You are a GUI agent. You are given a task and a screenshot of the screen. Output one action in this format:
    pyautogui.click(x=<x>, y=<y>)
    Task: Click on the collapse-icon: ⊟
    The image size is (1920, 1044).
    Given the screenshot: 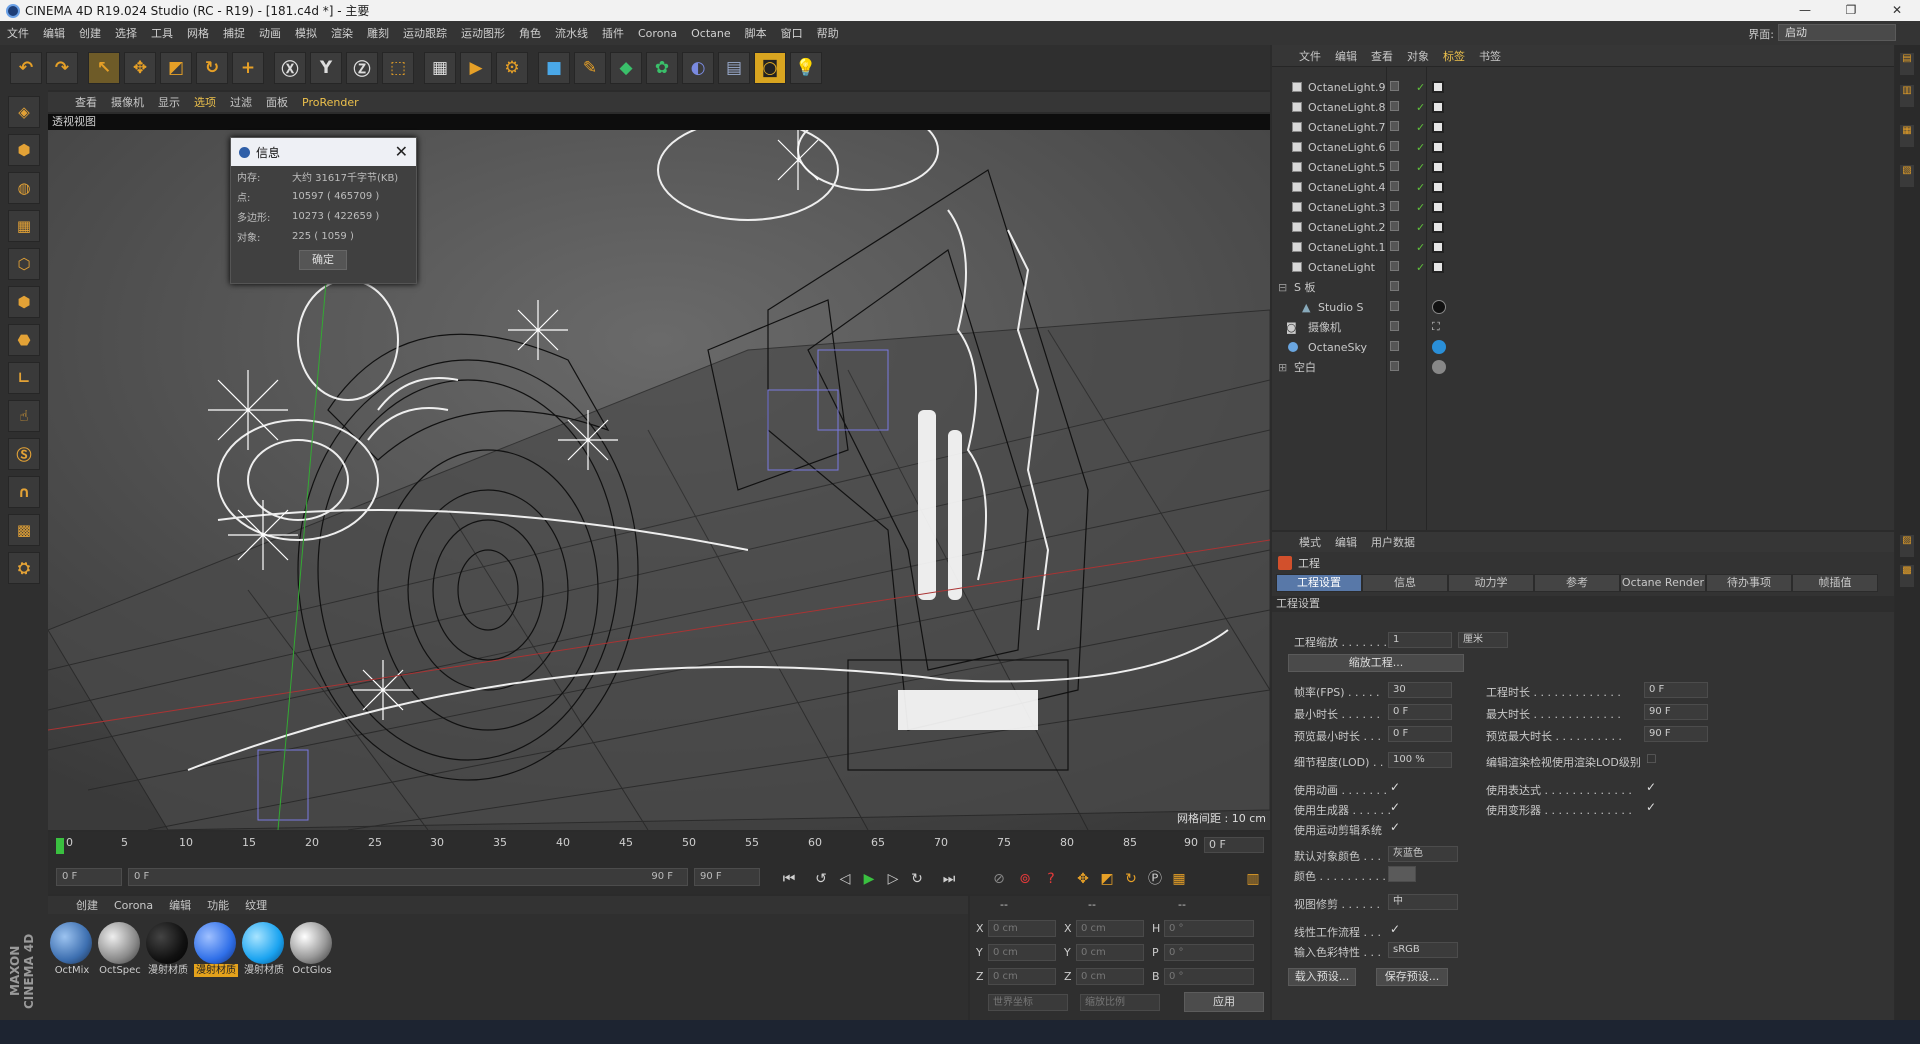 What is the action you would take?
    pyautogui.click(x=1282, y=287)
    